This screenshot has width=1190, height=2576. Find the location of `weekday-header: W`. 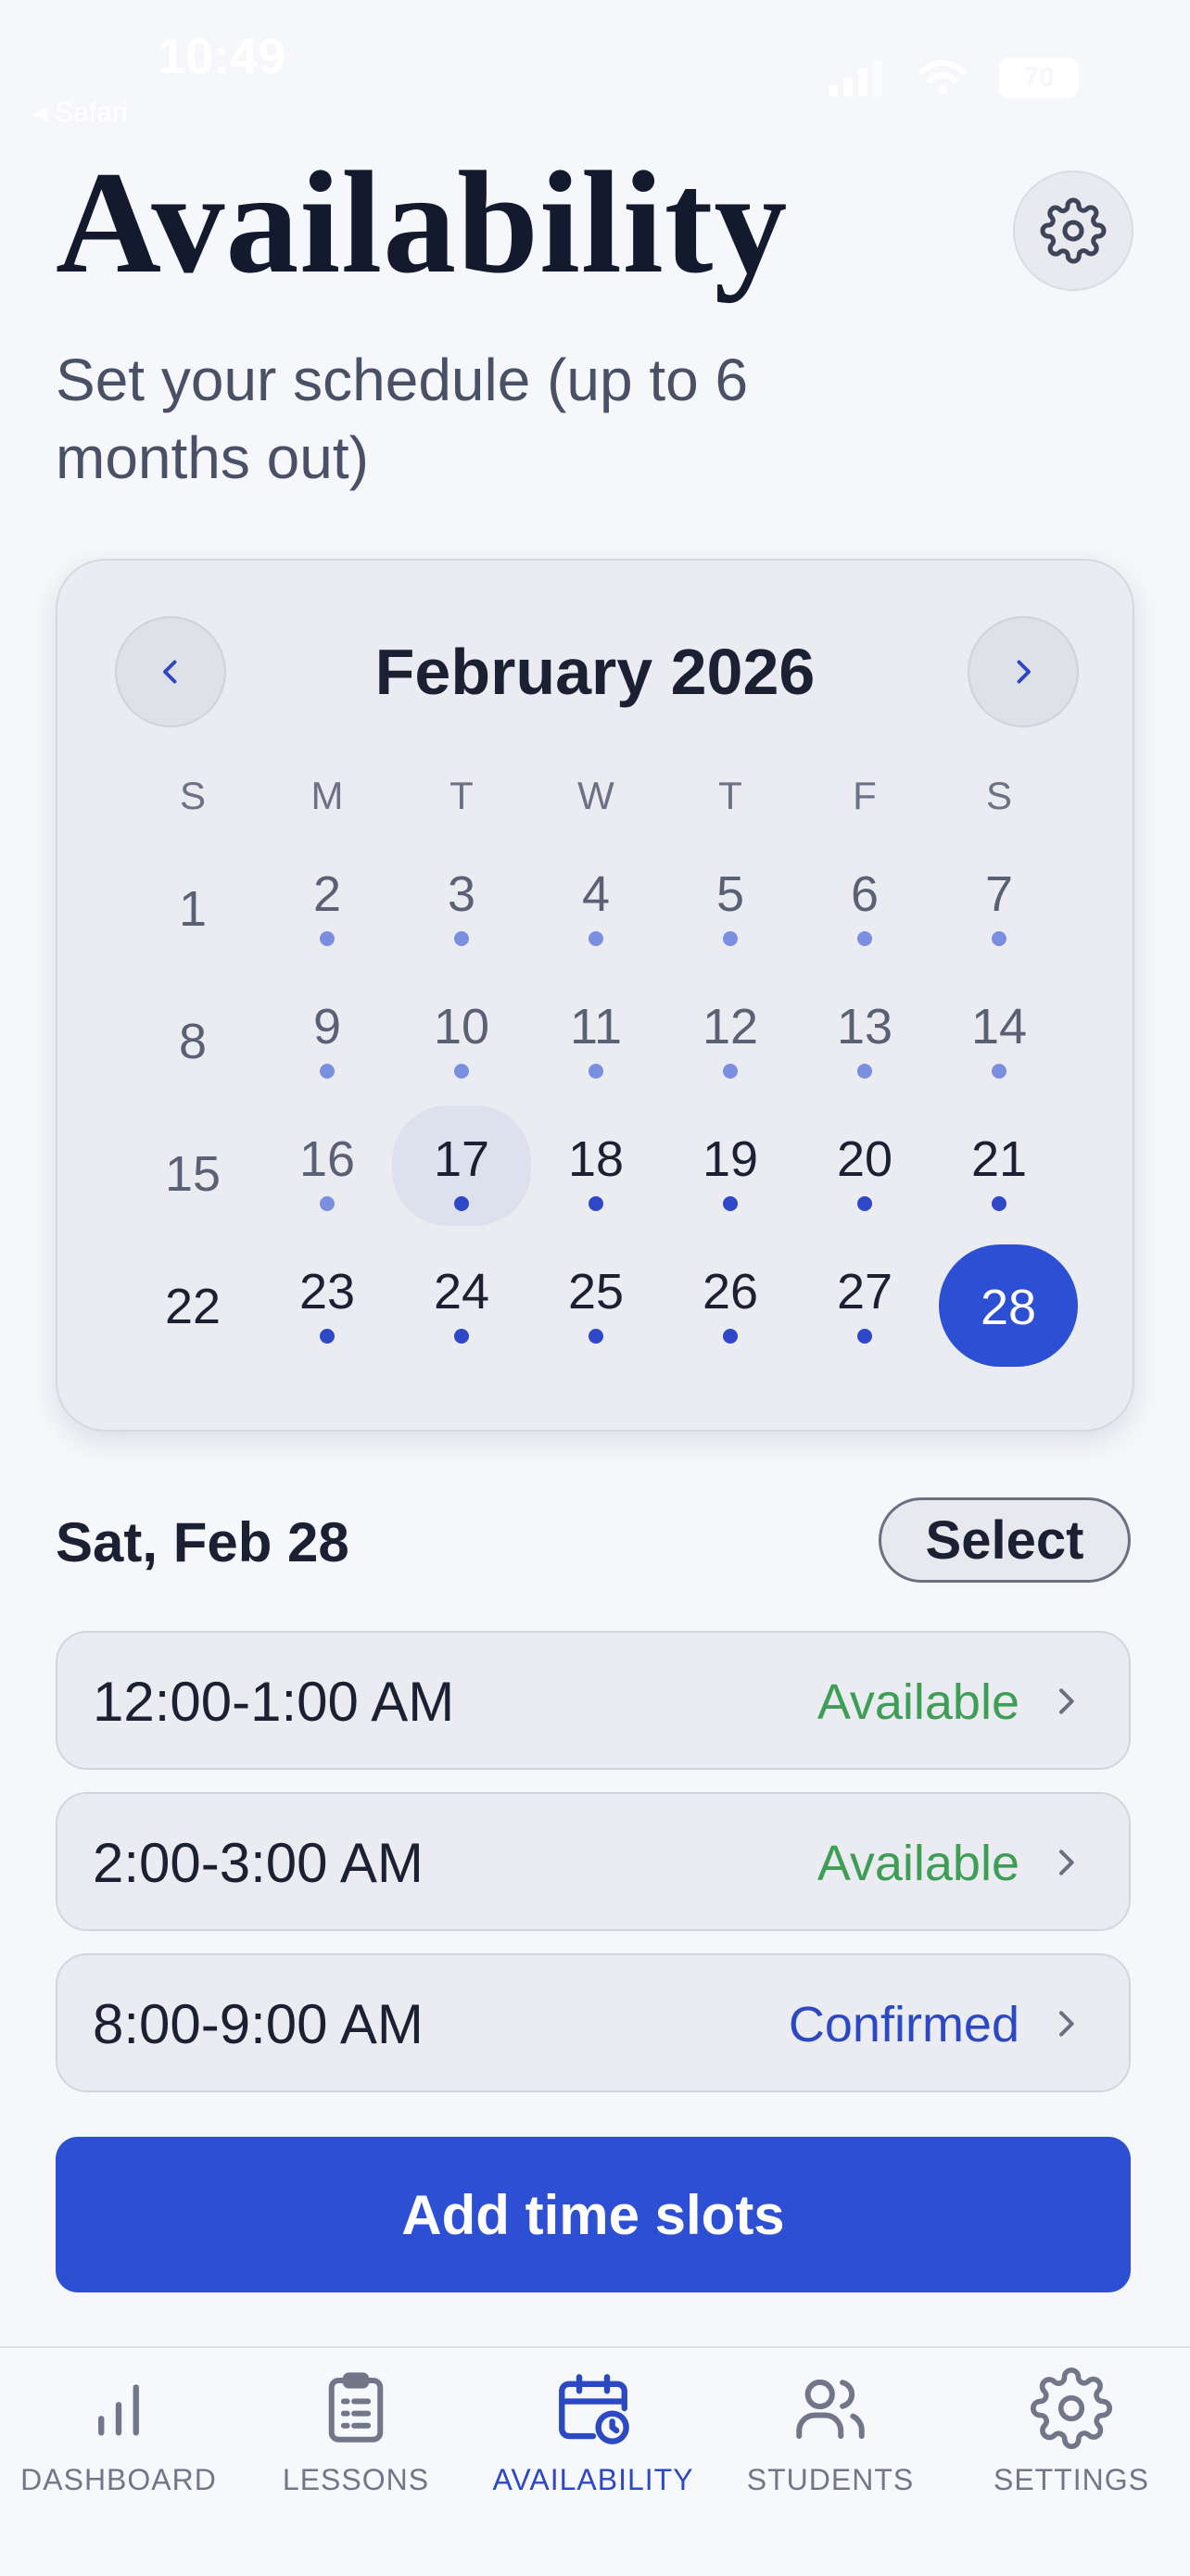

weekday-header: W is located at coordinates (595, 795).